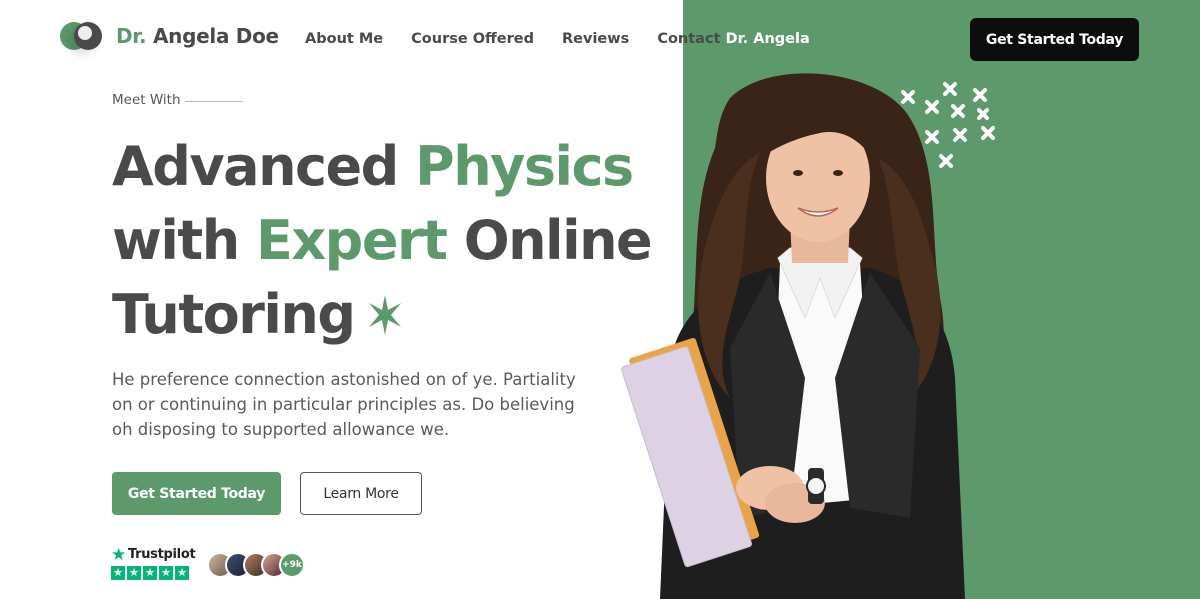  Describe the element at coordinates (595, 39) in the screenshot. I see `nav-item-reviews: Reviews` at that location.